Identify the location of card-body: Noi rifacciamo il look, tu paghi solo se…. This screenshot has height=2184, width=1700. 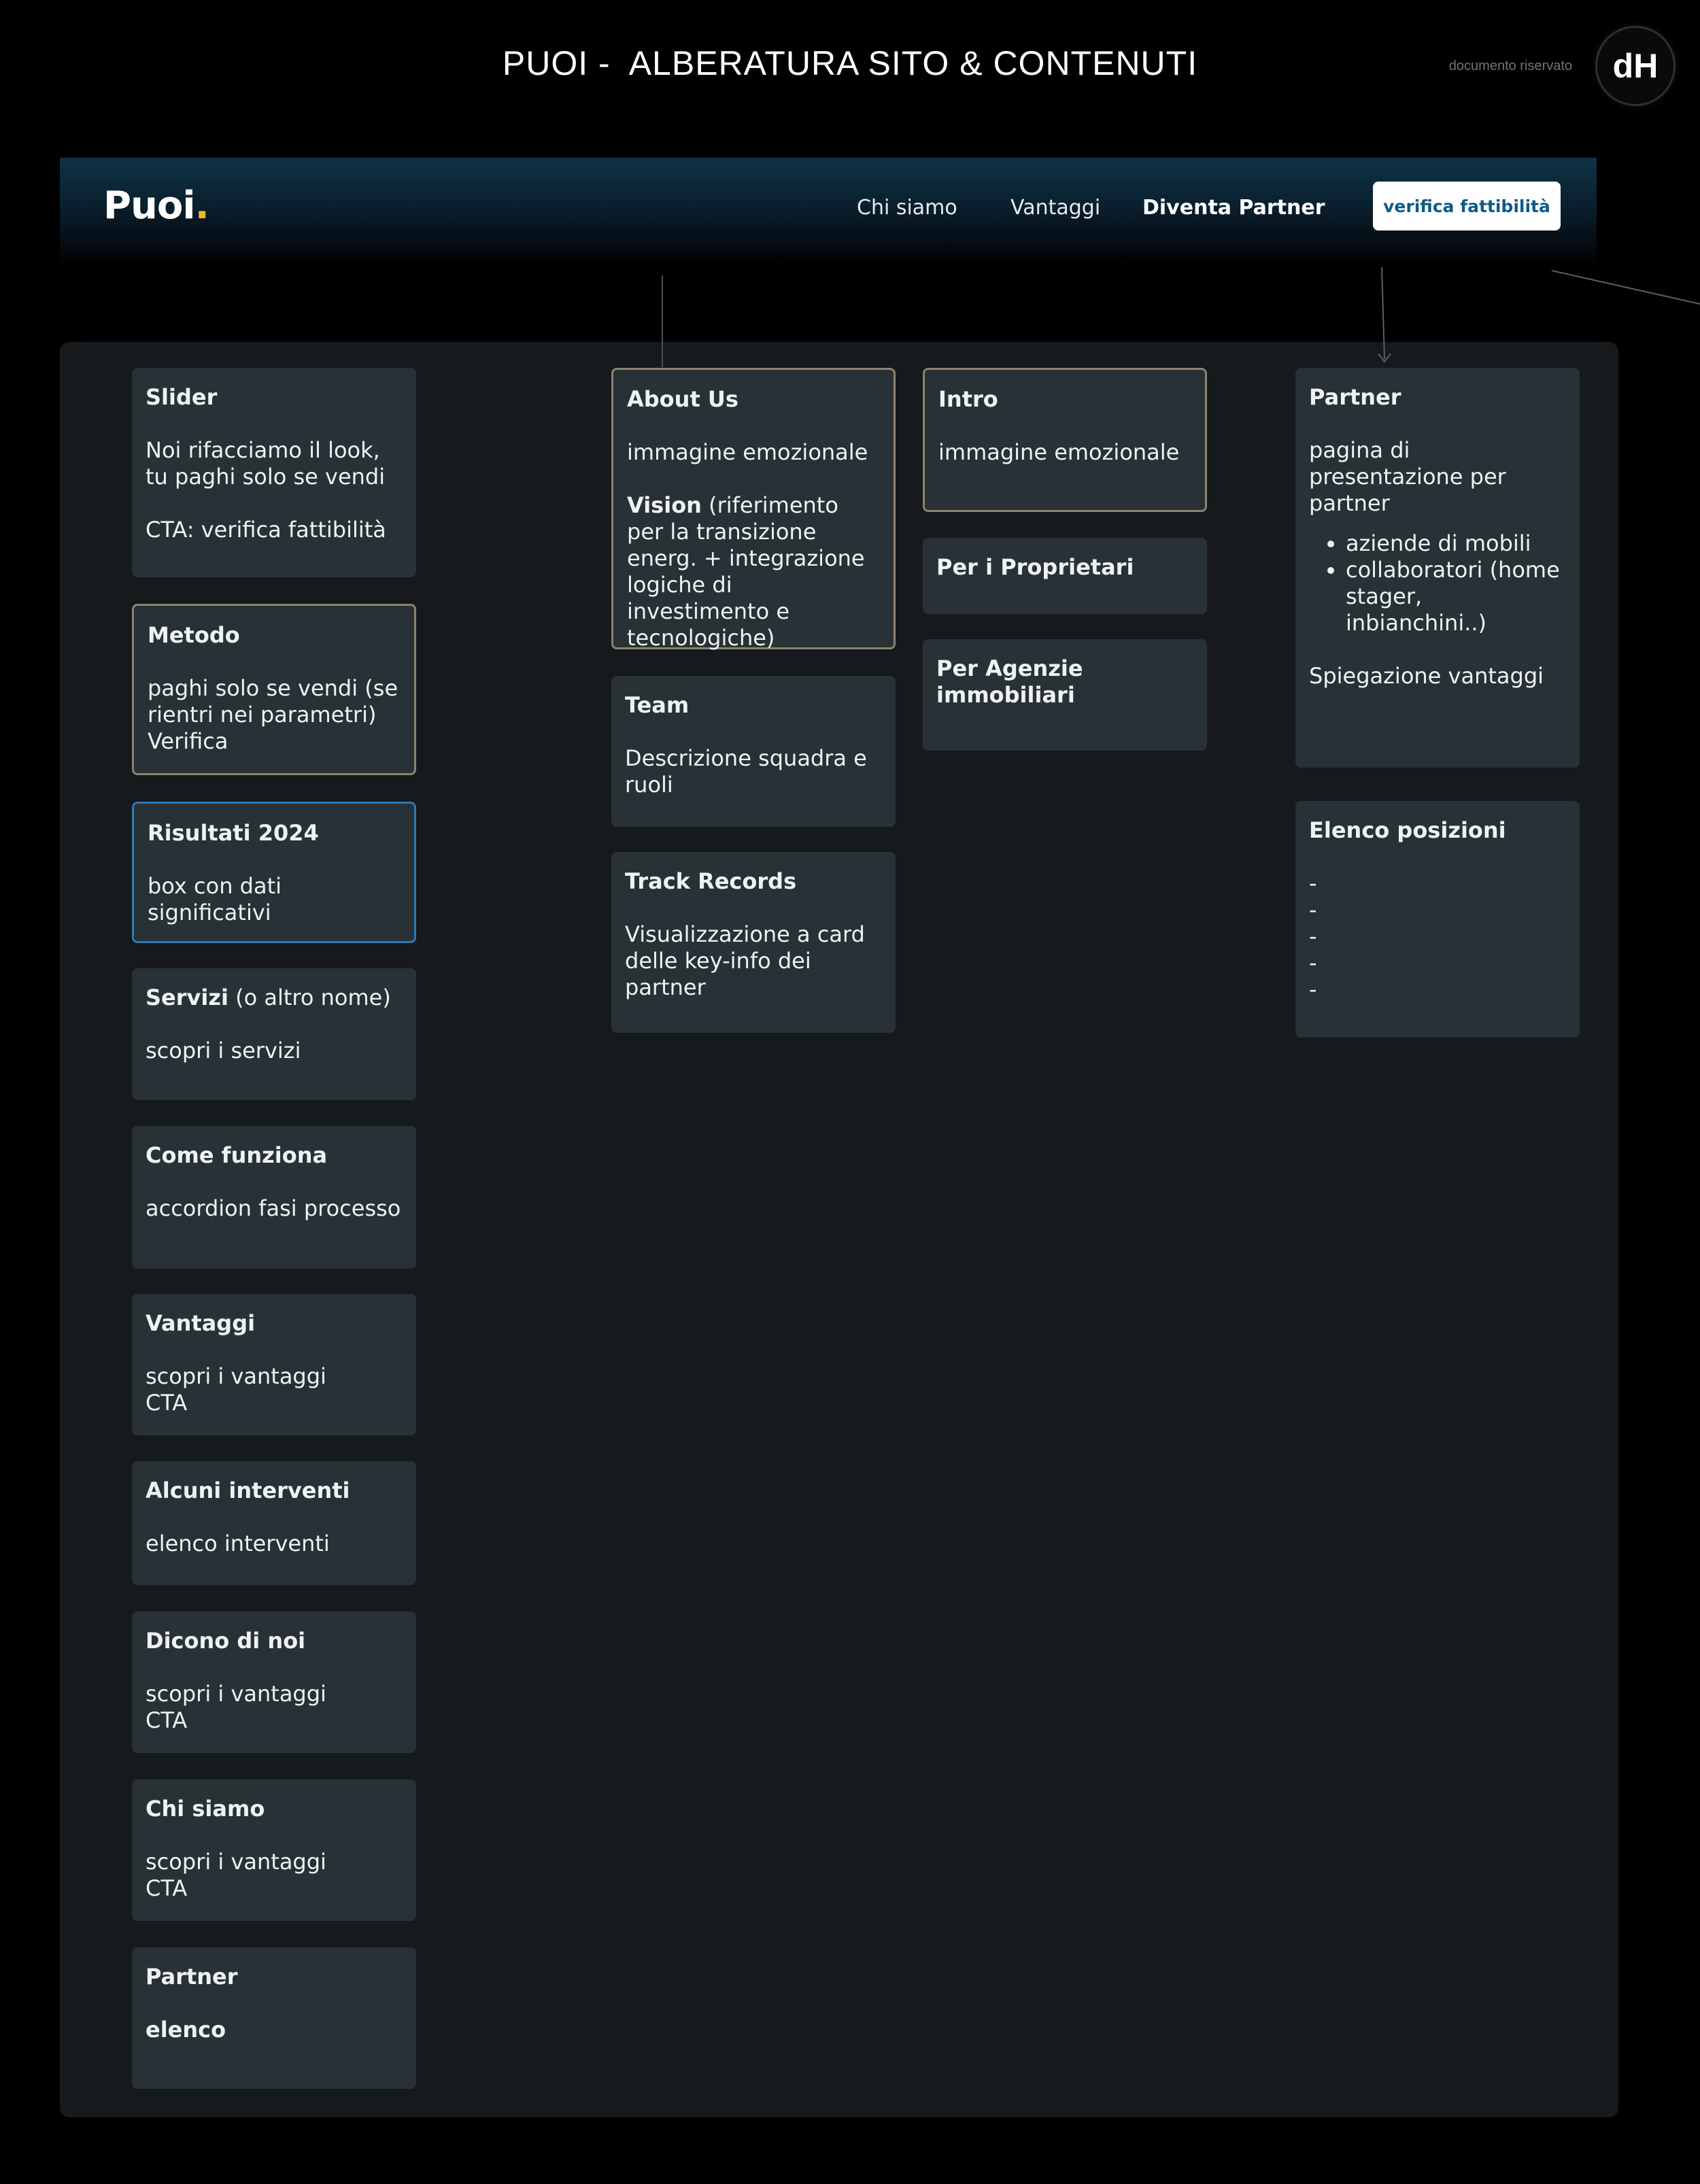
(266, 490).